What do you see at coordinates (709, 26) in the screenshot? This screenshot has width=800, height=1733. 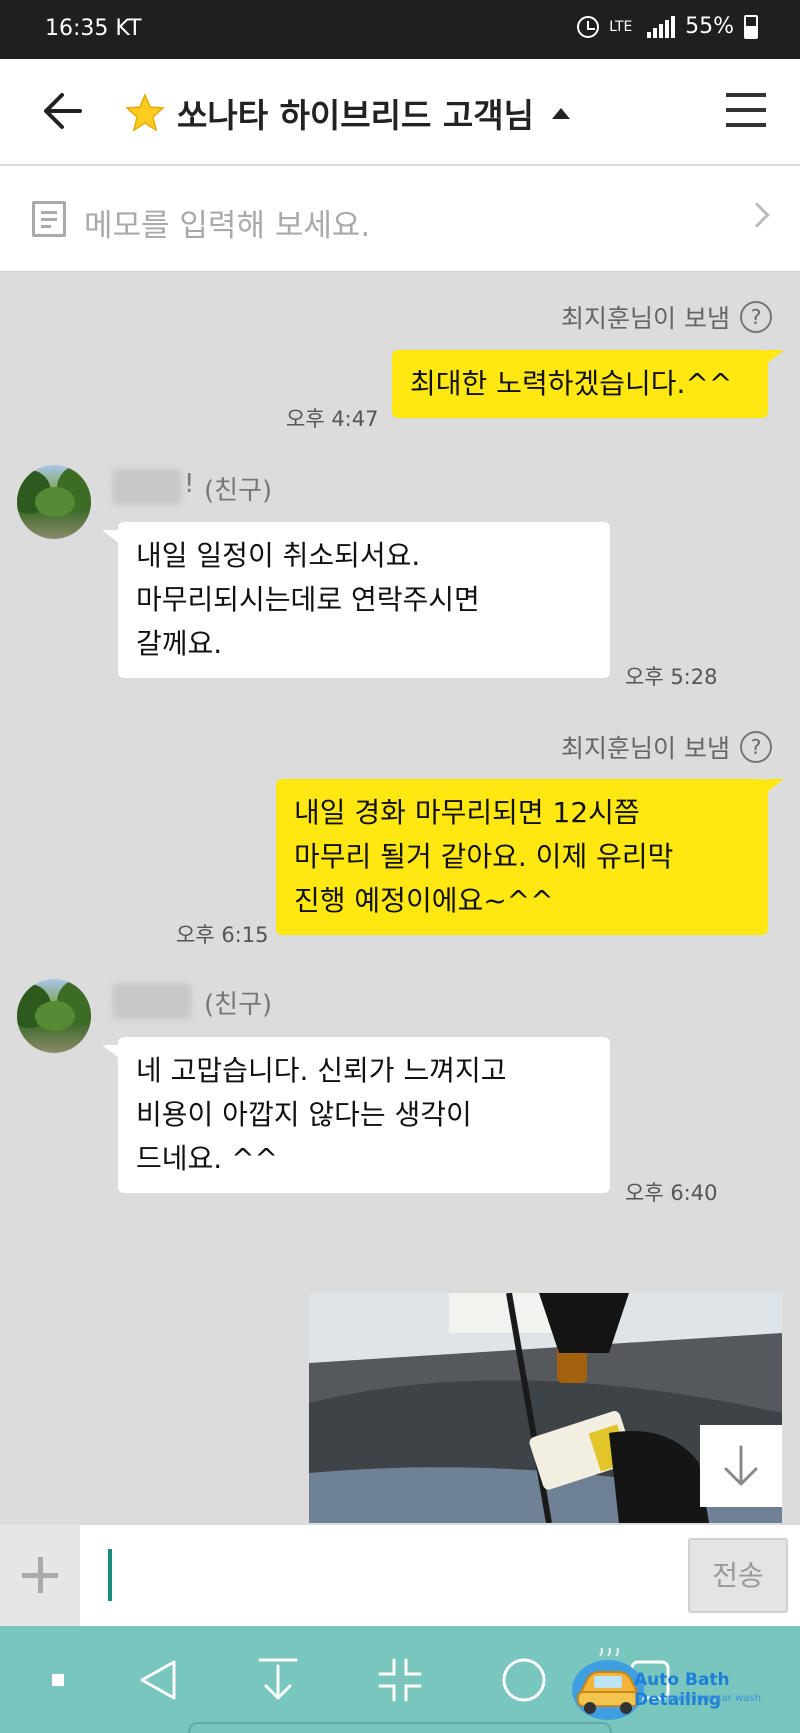 I see `battery-percent: 55%` at bounding box center [709, 26].